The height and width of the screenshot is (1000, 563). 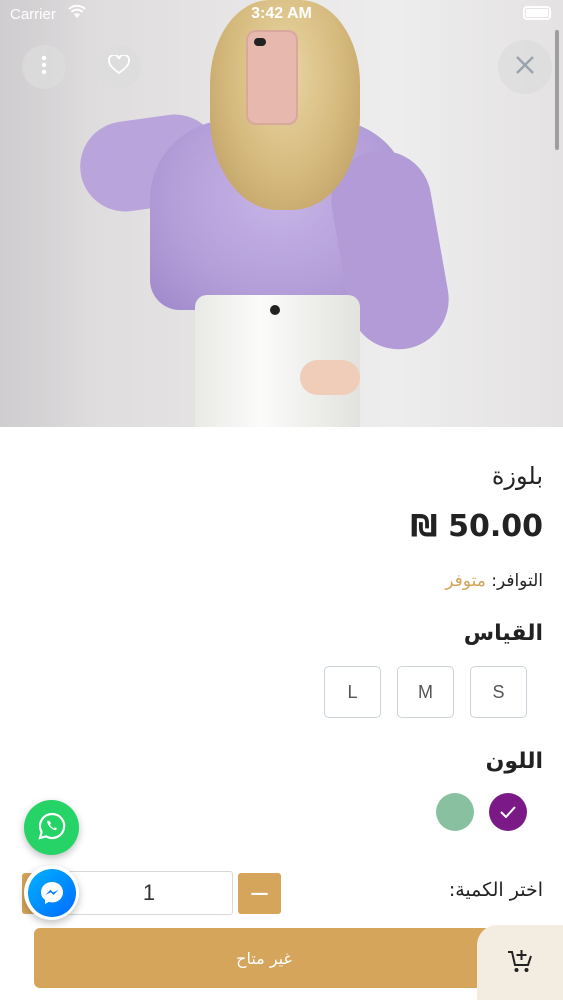 What do you see at coordinates (495, 890) in the screenshot?
I see `quantity-label: اختر الكمية:` at bounding box center [495, 890].